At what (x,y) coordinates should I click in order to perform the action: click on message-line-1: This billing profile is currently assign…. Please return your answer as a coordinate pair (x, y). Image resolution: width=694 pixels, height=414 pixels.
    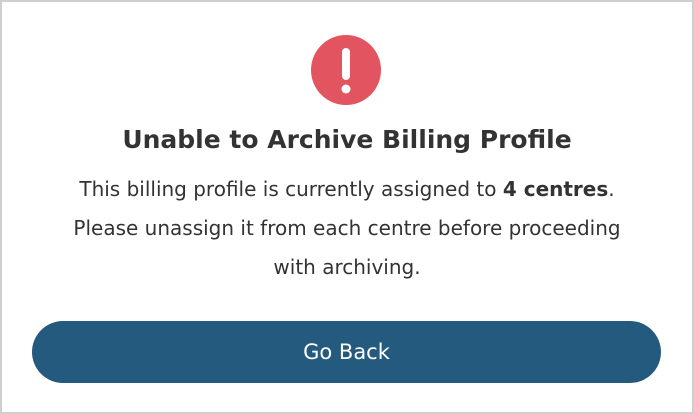
    Looking at the image, I should click on (347, 189).